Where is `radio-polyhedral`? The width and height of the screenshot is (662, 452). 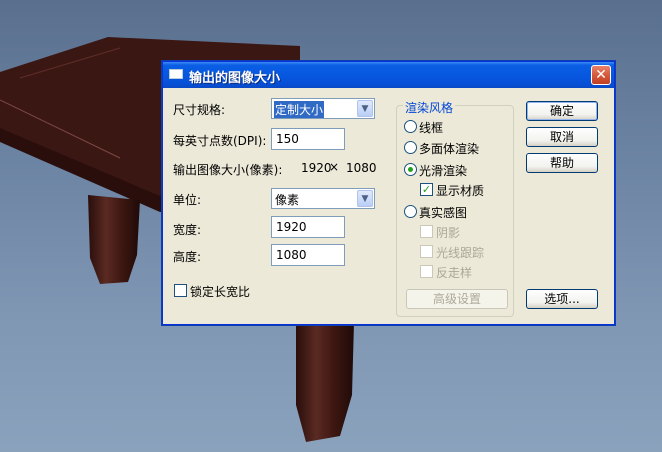
radio-polyhedral is located at coordinates (410, 147).